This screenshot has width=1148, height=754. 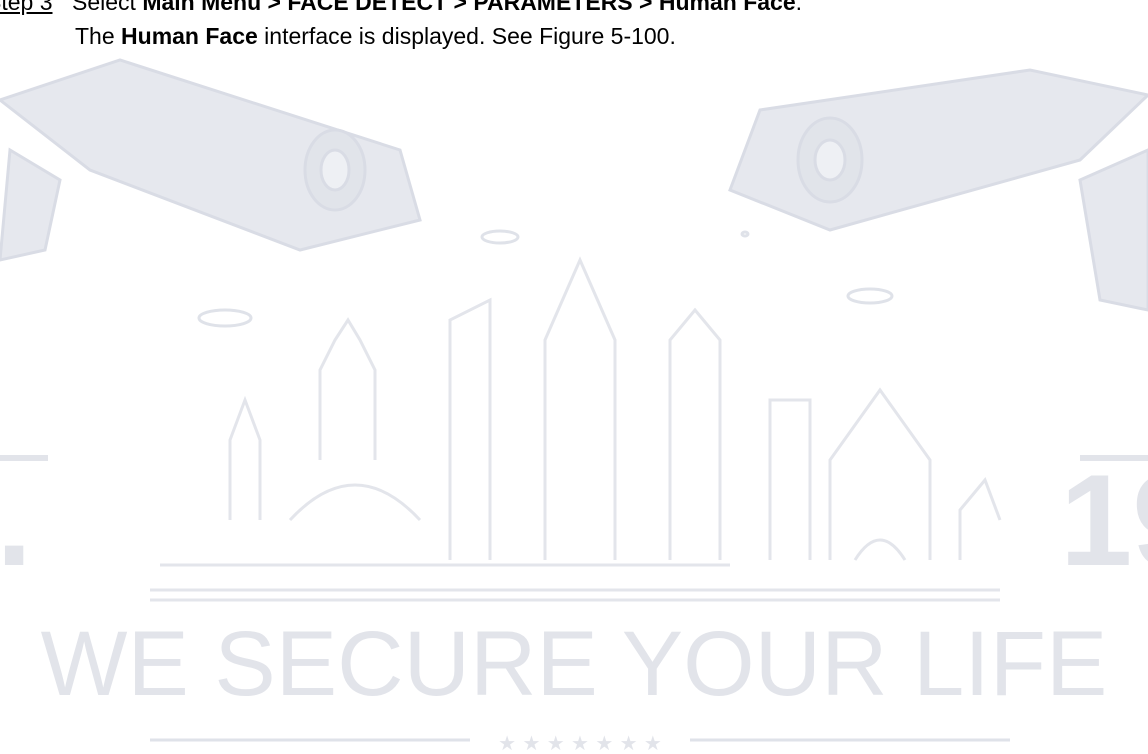 What do you see at coordinates (799, 7) in the screenshot?
I see `select-suffix: .` at bounding box center [799, 7].